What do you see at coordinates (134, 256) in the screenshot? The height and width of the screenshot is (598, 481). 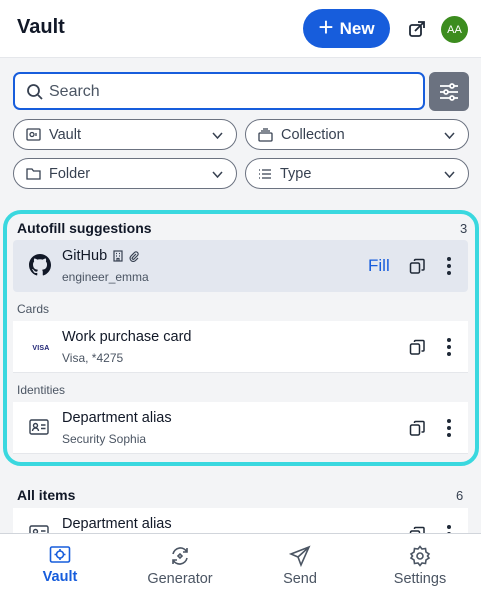 I see `attachment-icon` at bounding box center [134, 256].